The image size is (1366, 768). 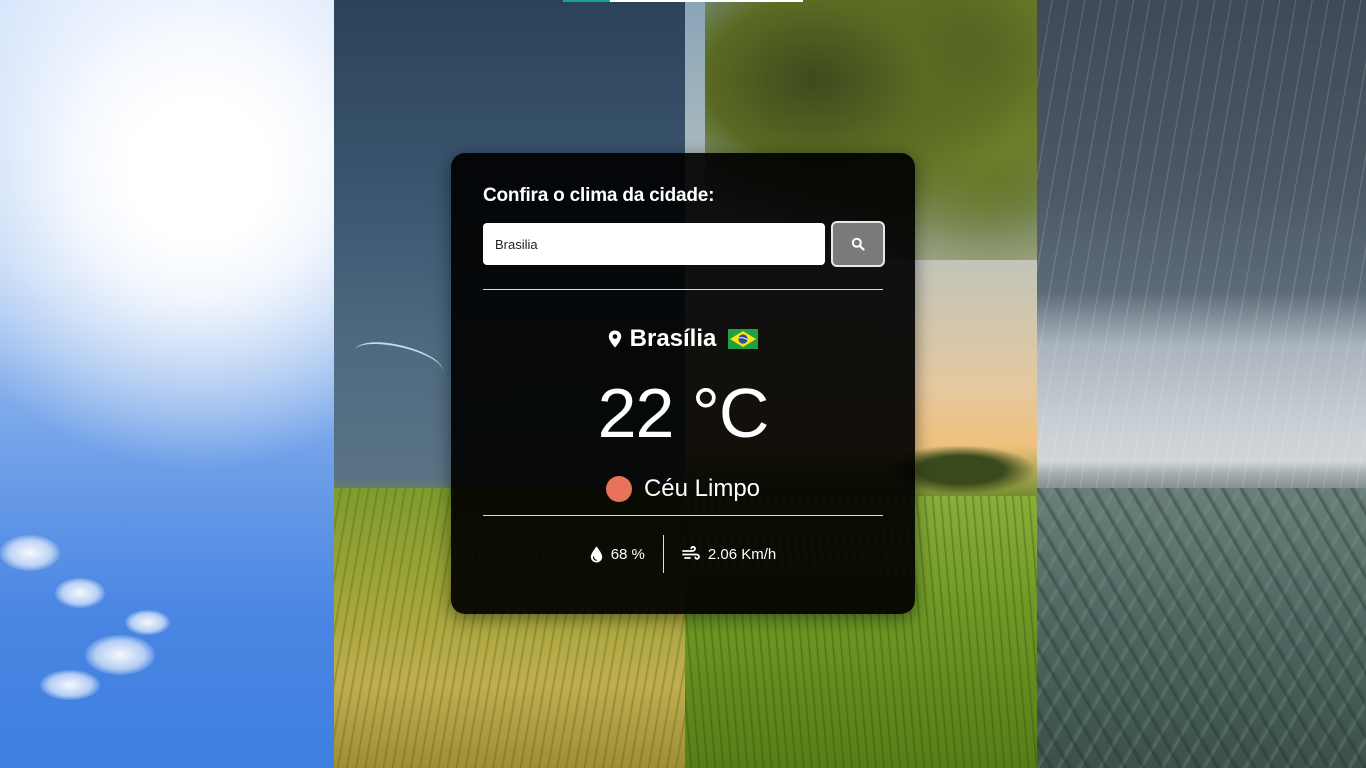 What do you see at coordinates (586, 1) in the screenshot?
I see `top-loading-bar-accent` at bounding box center [586, 1].